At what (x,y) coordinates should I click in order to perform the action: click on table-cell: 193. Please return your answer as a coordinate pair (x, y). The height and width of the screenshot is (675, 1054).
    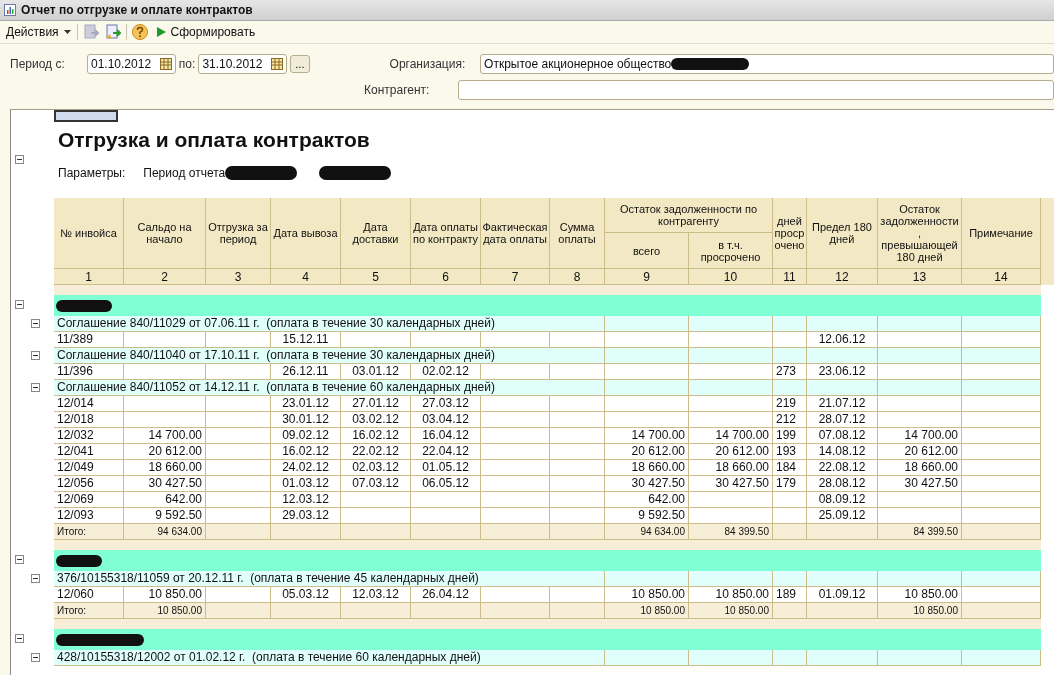
    Looking at the image, I should click on (790, 452).